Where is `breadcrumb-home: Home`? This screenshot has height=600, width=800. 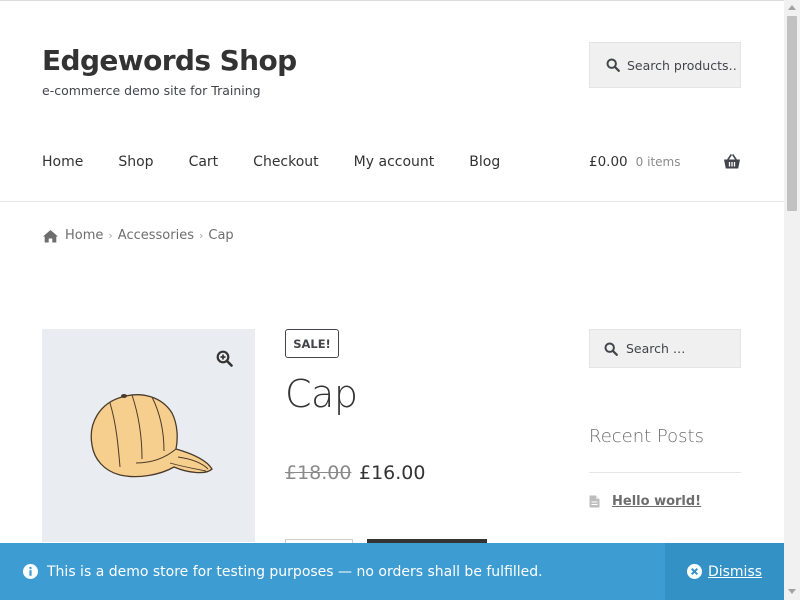
breadcrumb-home: Home is located at coordinates (84, 235).